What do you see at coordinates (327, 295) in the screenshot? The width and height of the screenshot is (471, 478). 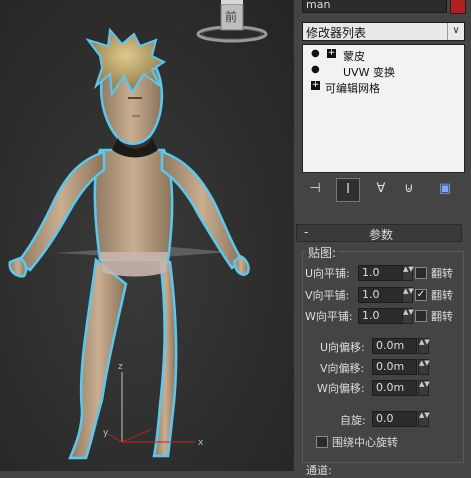 I see `v-tile-label: V向平铺:` at bounding box center [327, 295].